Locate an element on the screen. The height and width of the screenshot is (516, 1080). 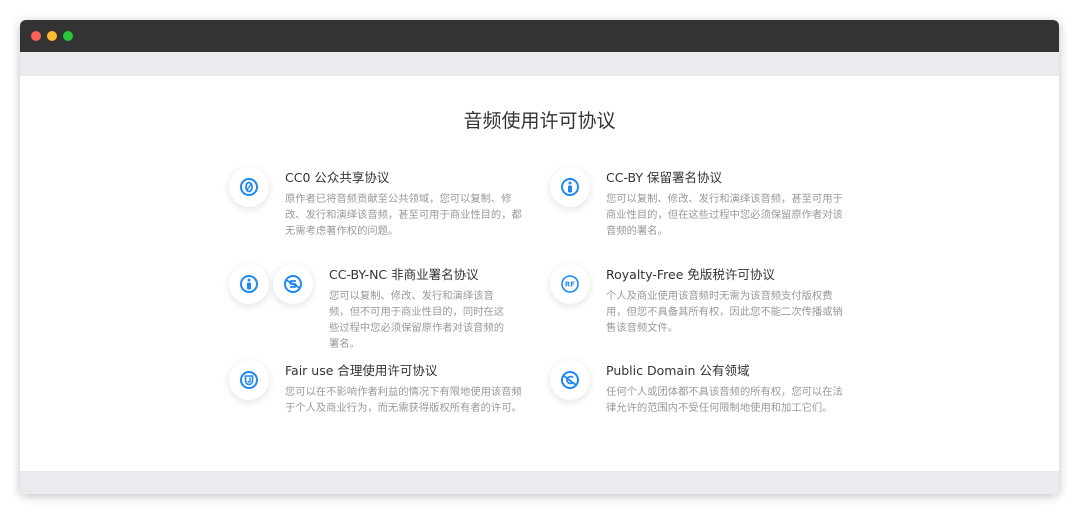
top-strip is located at coordinates (539, 64).